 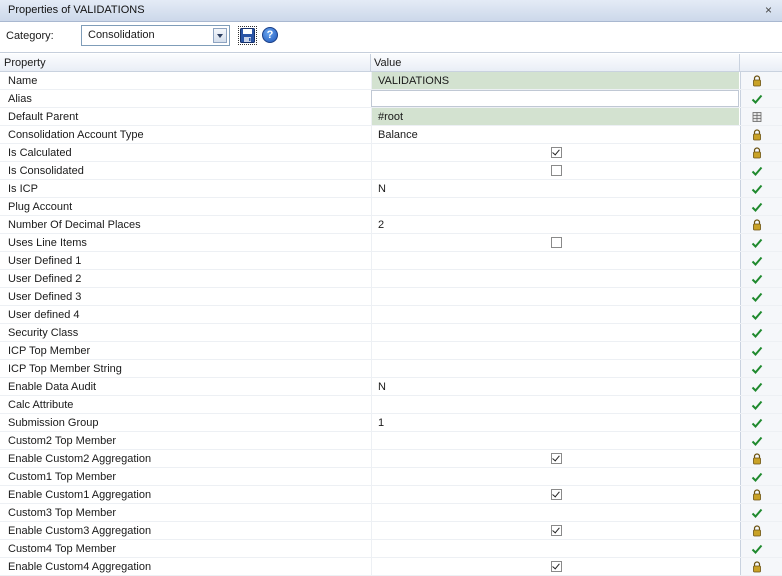 I want to click on table-row: Default Parent #root, so click(x=391, y=117).